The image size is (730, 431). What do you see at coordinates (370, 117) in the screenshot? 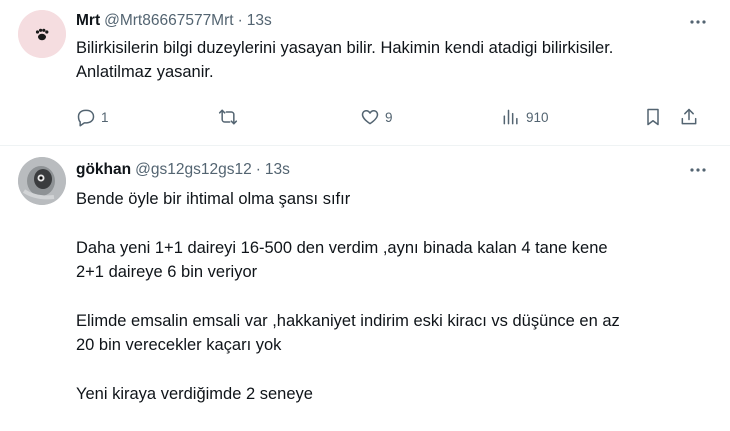
I see `like-icon` at bounding box center [370, 117].